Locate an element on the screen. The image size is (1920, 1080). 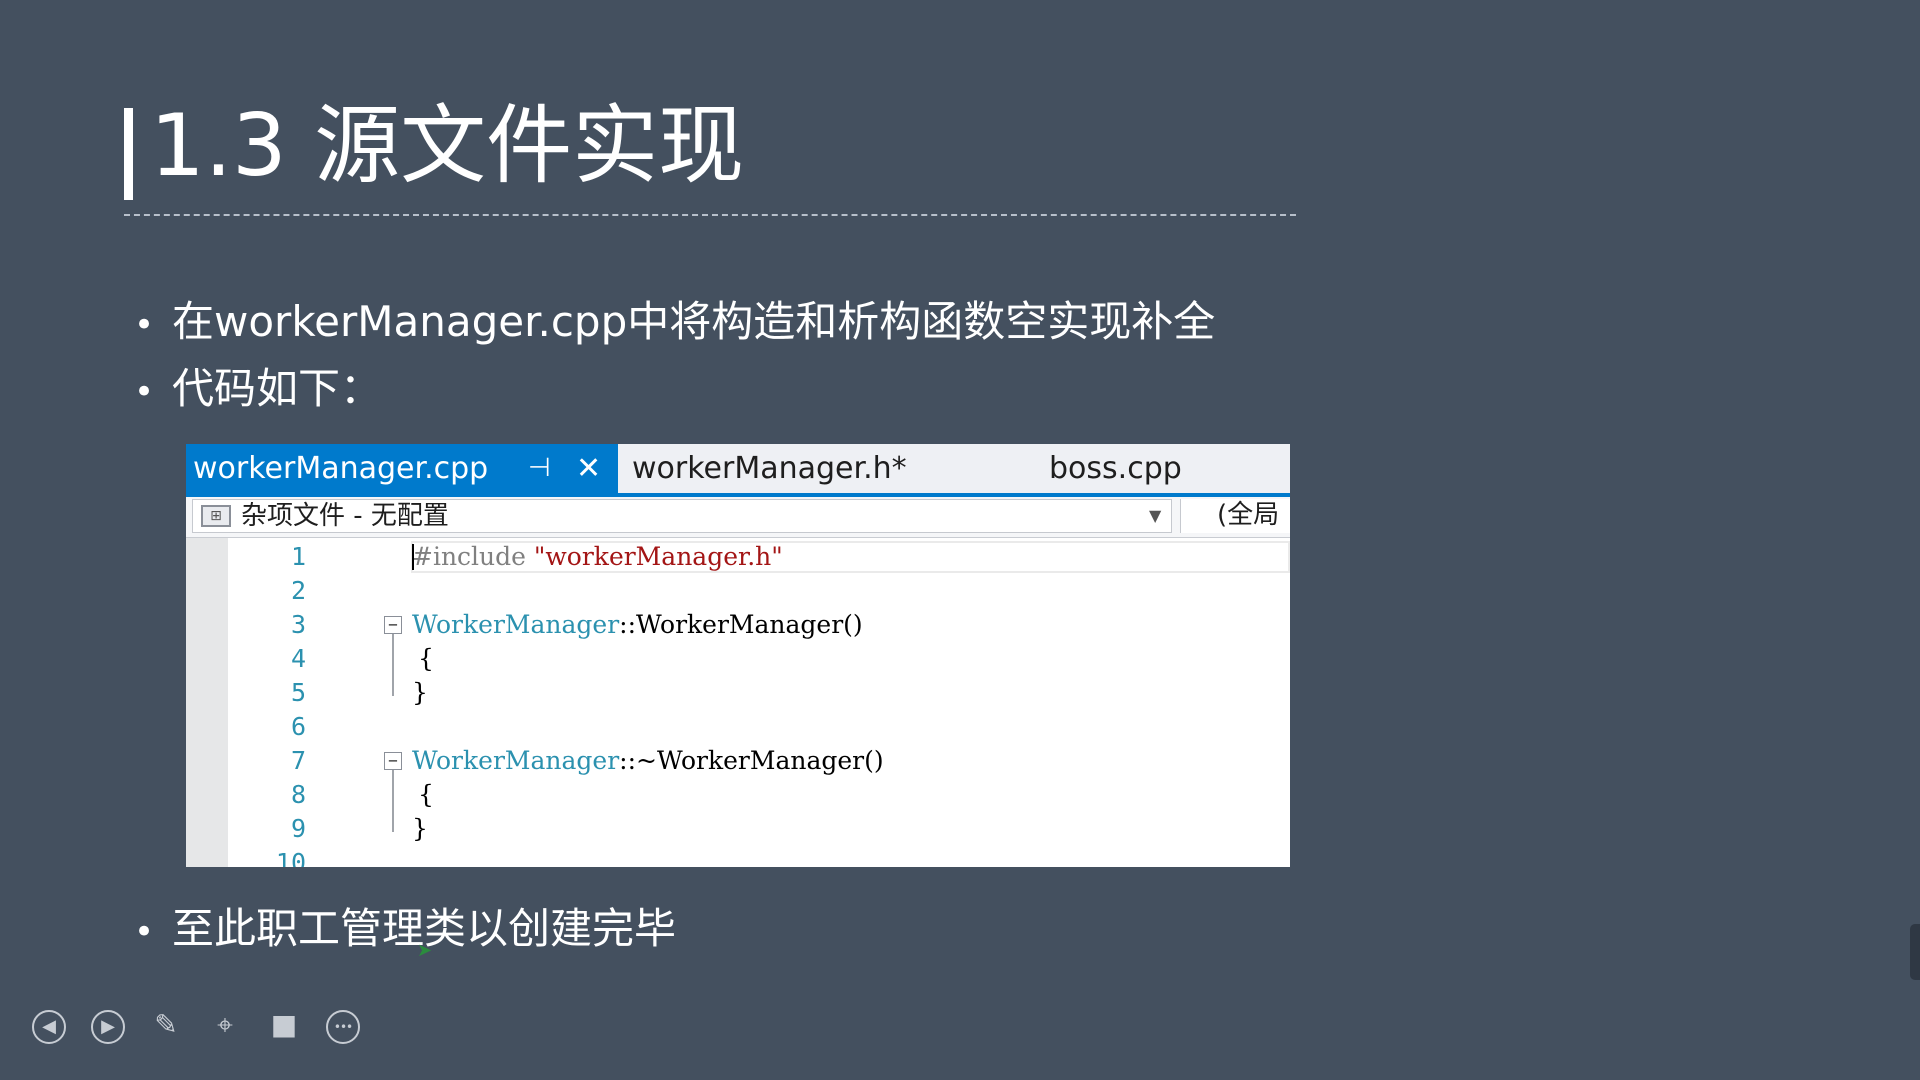
title-accent-bar is located at coordinates (128, 154).